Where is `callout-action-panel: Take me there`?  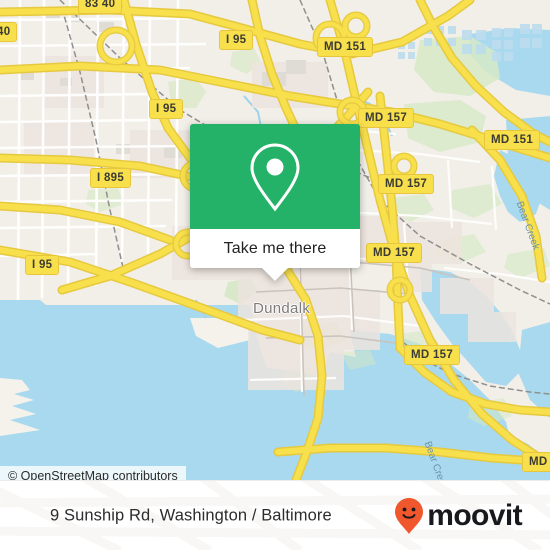
callout-action-panel: Take me there is located at coordinates (275, 255).